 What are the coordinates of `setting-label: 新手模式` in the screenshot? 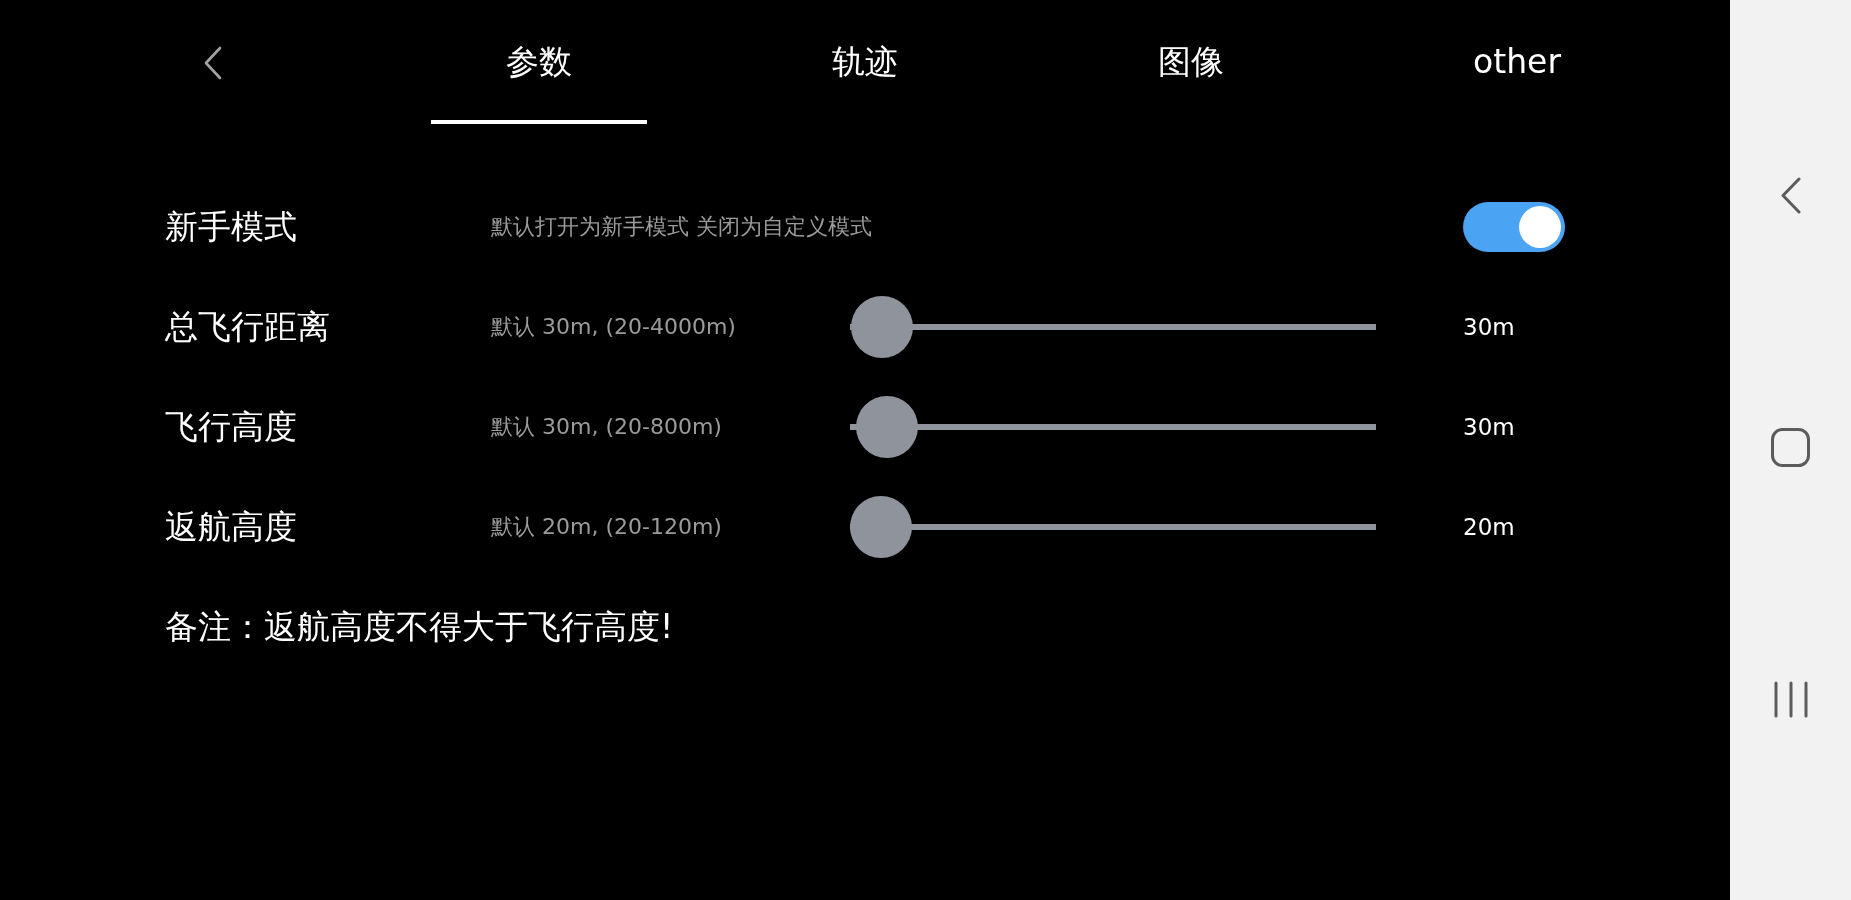 It's located at (231, 226).